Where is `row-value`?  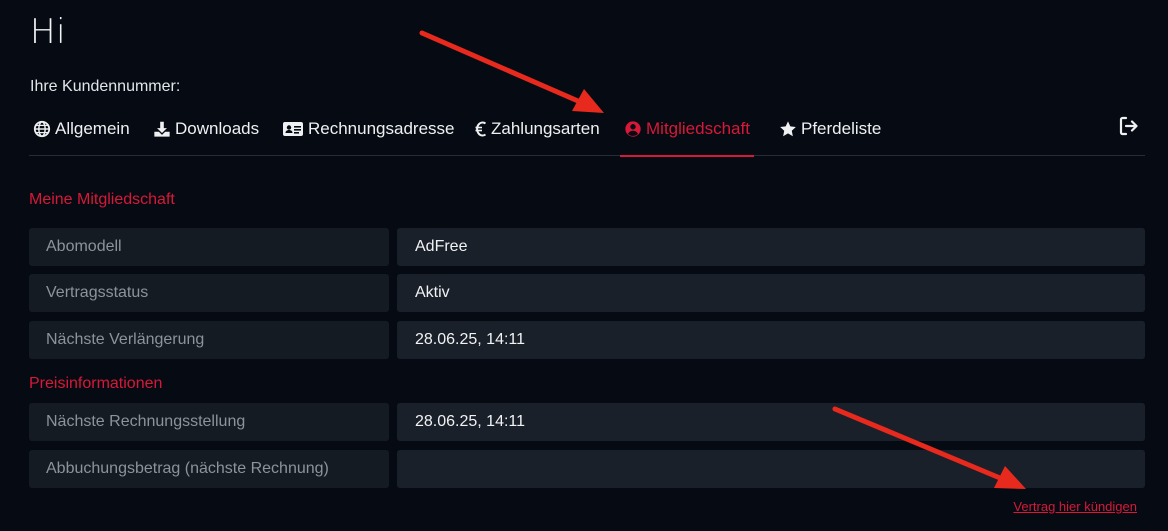
row-value is located at coordinates (771, 469).